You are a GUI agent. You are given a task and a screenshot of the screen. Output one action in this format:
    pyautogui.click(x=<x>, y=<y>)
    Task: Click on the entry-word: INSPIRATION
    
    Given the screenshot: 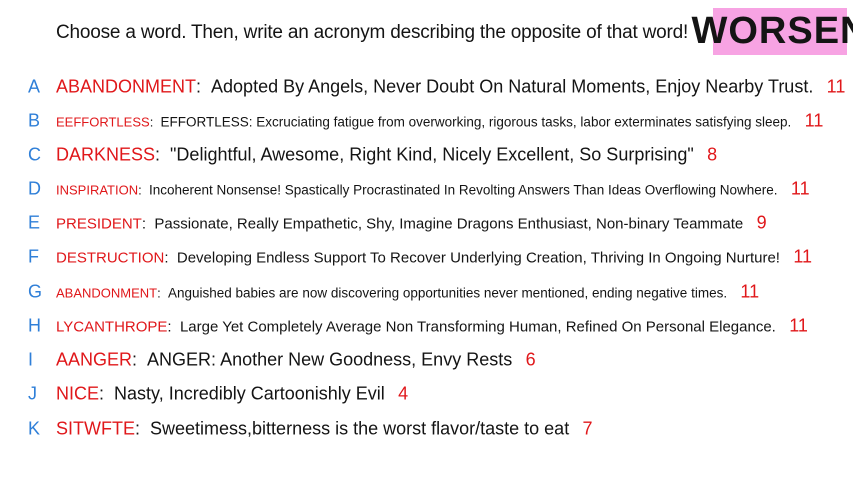 What is the action you would take?
    pyautogui.click(x=97, y=190)
    